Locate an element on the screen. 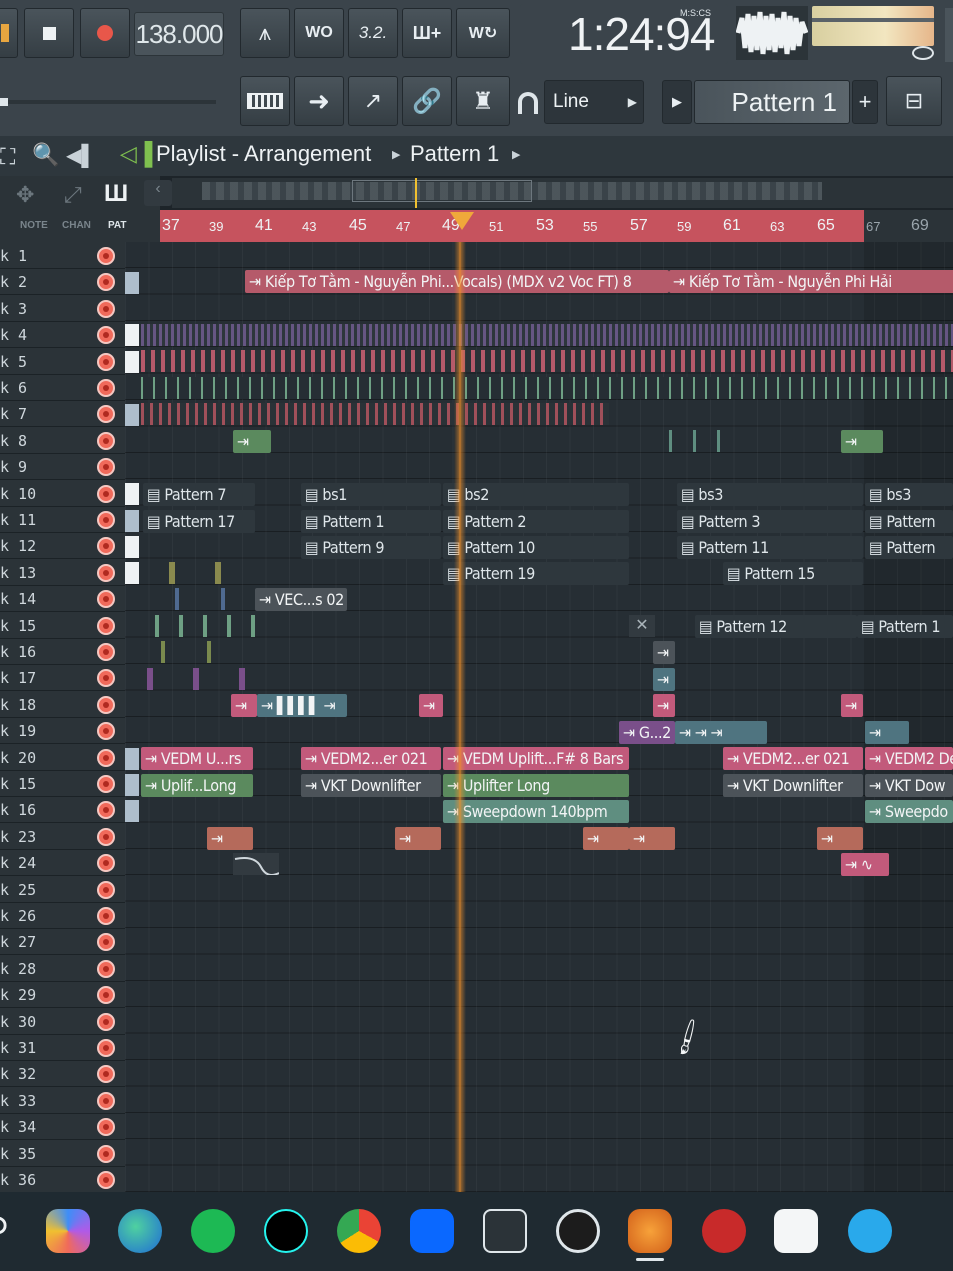 The width and height of the screenshot is (953, 1271). clip-row23-e: ⇥ is located at coordinates (840, 838).